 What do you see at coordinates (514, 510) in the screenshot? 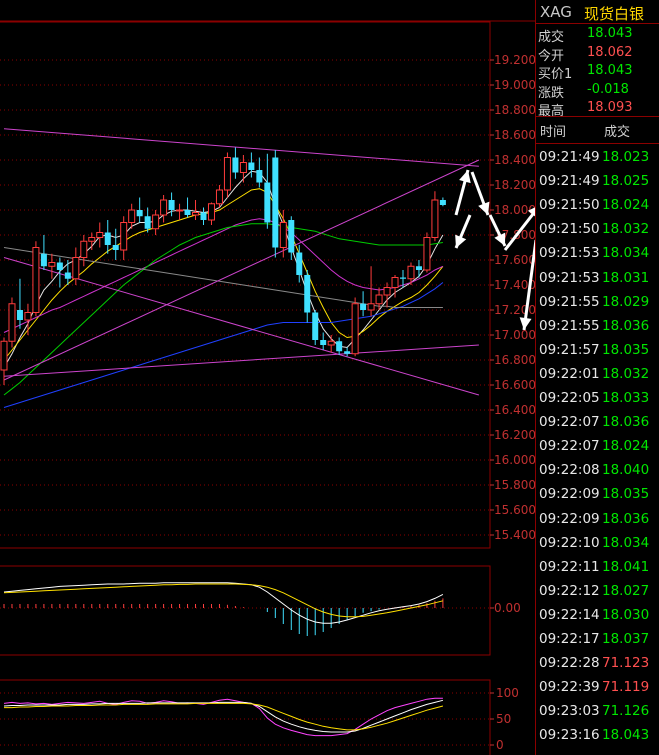
I see `y-tick-label: 15.600` at bounding box center [514, 510].